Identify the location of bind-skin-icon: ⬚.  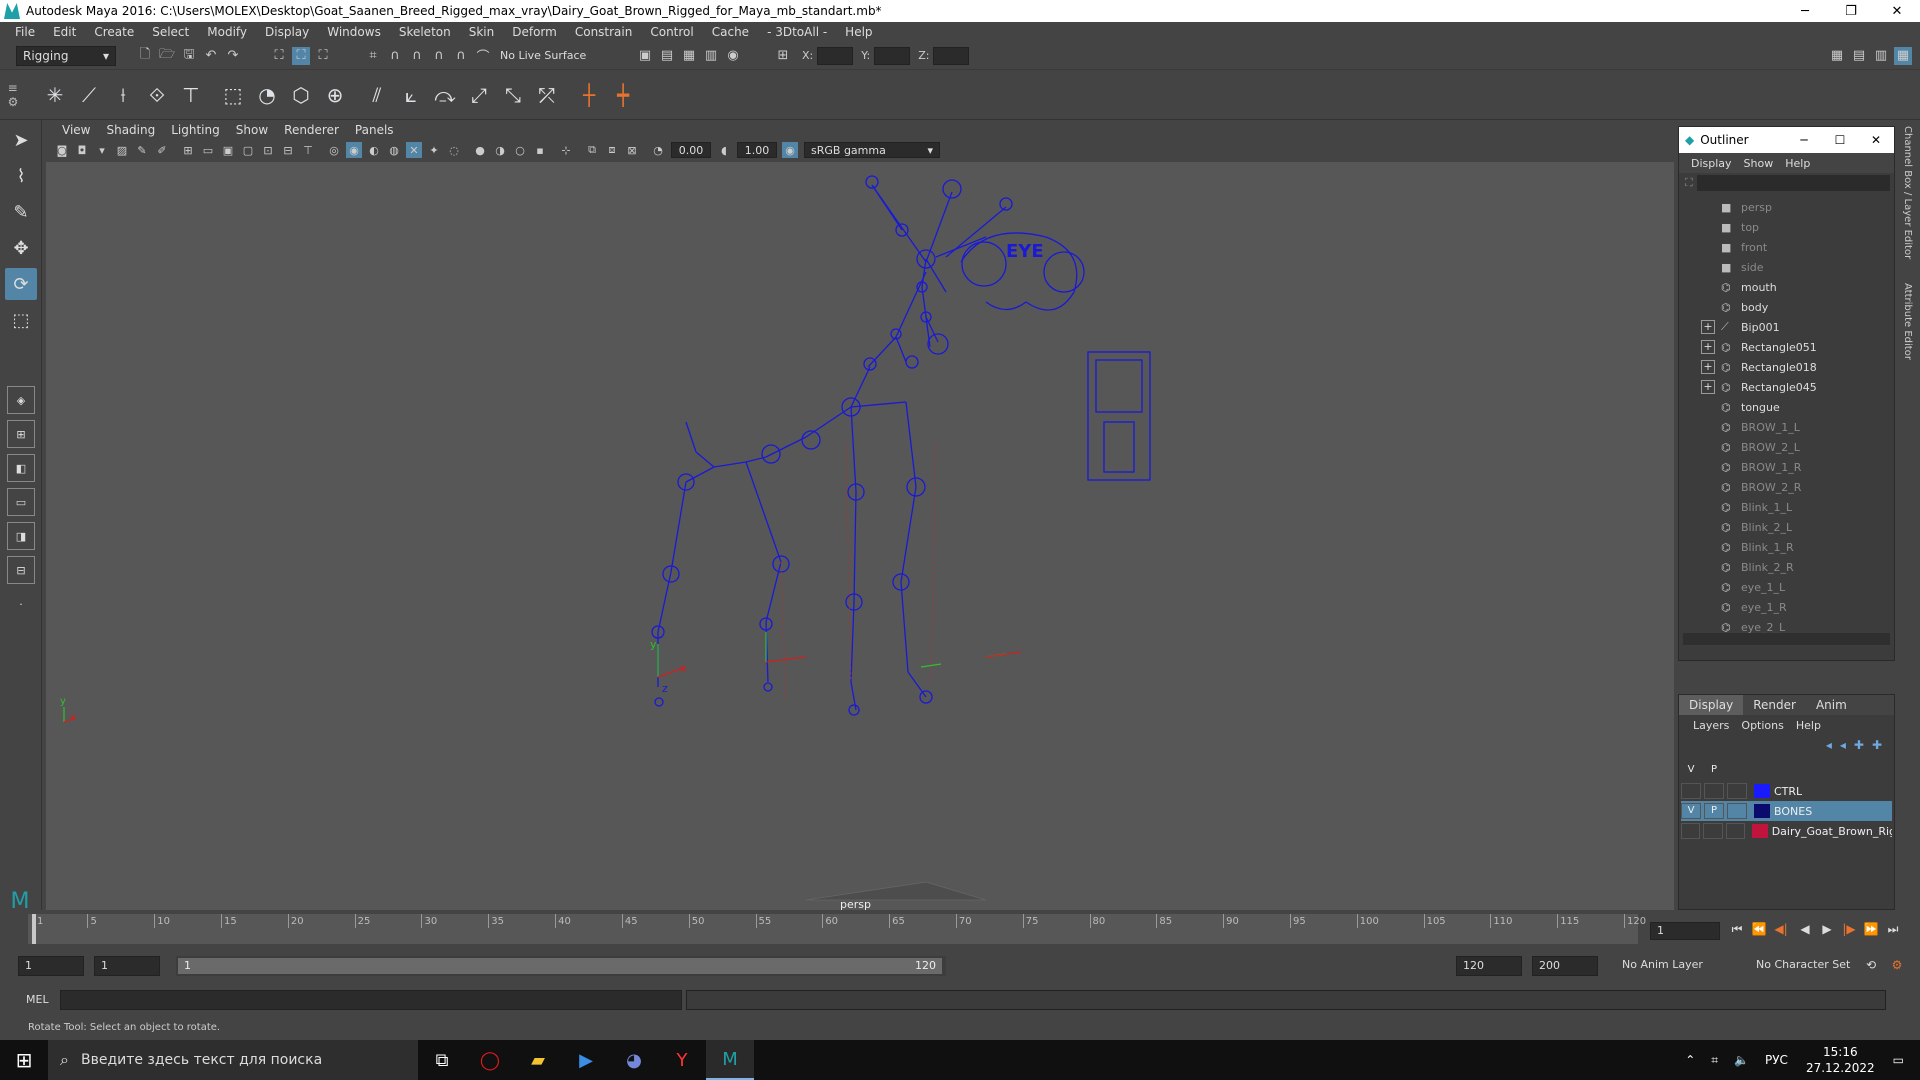
(233, 95).